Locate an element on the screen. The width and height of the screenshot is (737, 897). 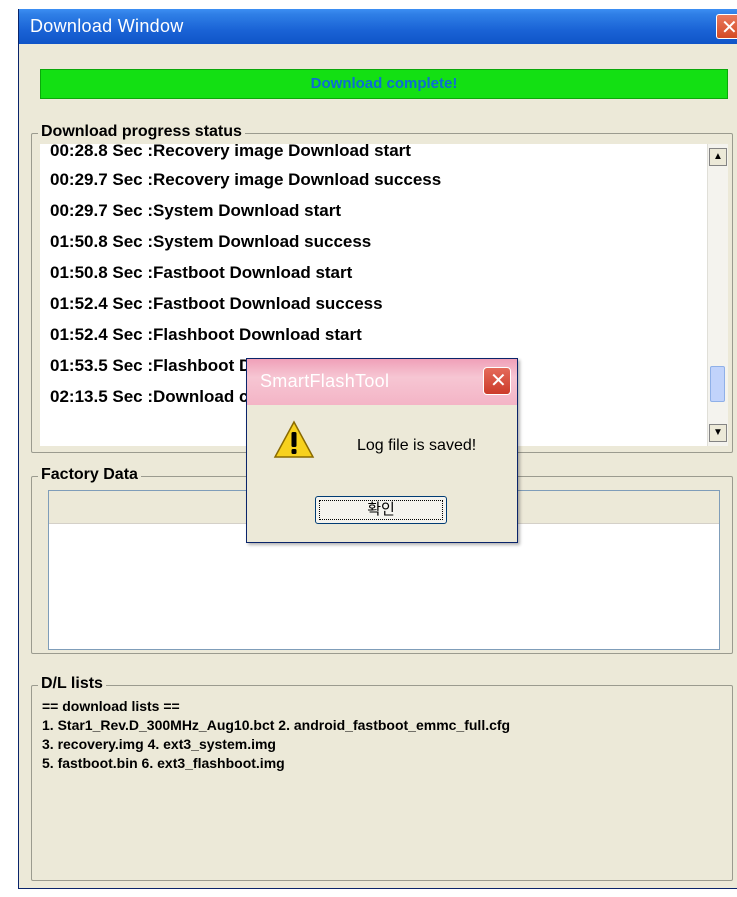
dialog-title-bar: SmartFlashTool ✕ is located at coordinates (382, 382).